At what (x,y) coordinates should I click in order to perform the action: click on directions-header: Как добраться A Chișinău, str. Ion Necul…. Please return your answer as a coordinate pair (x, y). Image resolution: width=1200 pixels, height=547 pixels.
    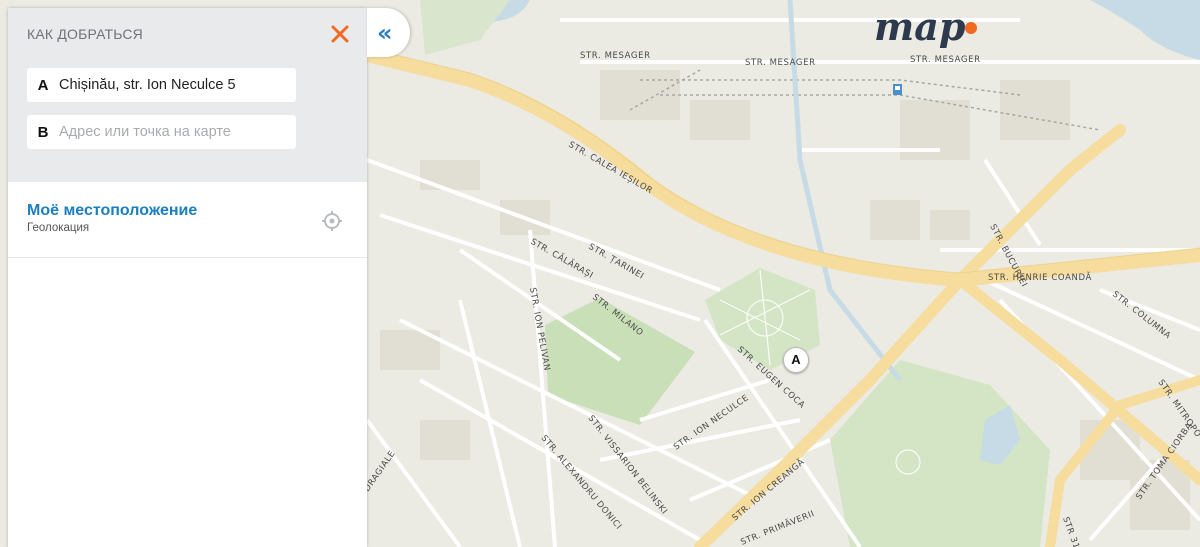
    Looking at the image, I should click on (187, 95).